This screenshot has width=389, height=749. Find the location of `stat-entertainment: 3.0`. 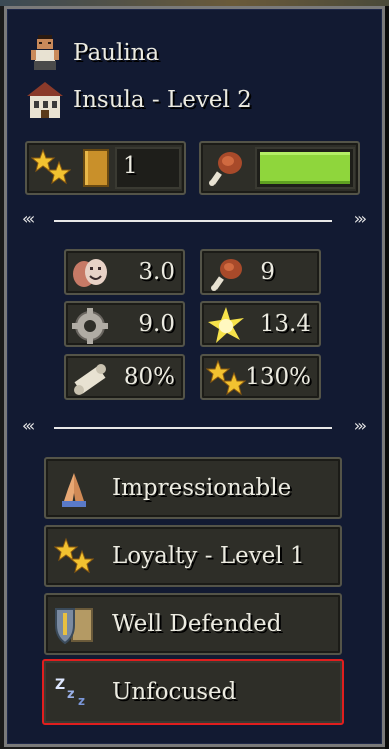

stat-entertainment: 3.0 is located at coordinates (124, 272).